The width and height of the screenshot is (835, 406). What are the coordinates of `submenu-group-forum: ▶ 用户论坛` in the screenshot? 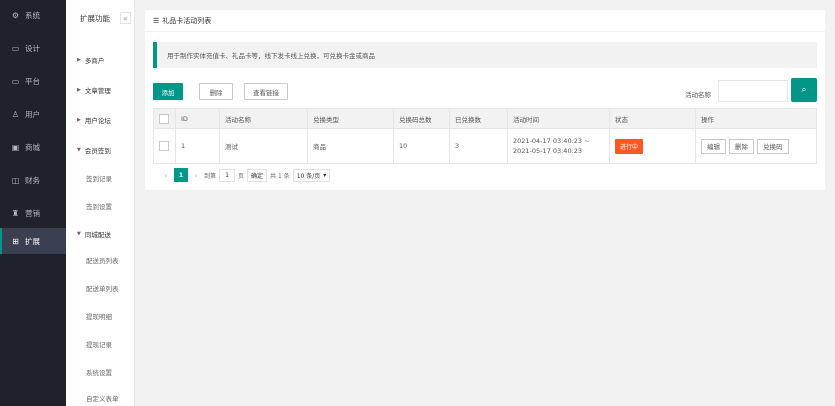 It's located at (100, 120).